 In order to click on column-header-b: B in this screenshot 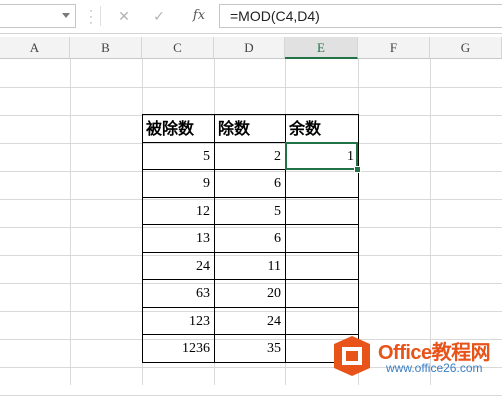, I will do `click(106, 48)`.